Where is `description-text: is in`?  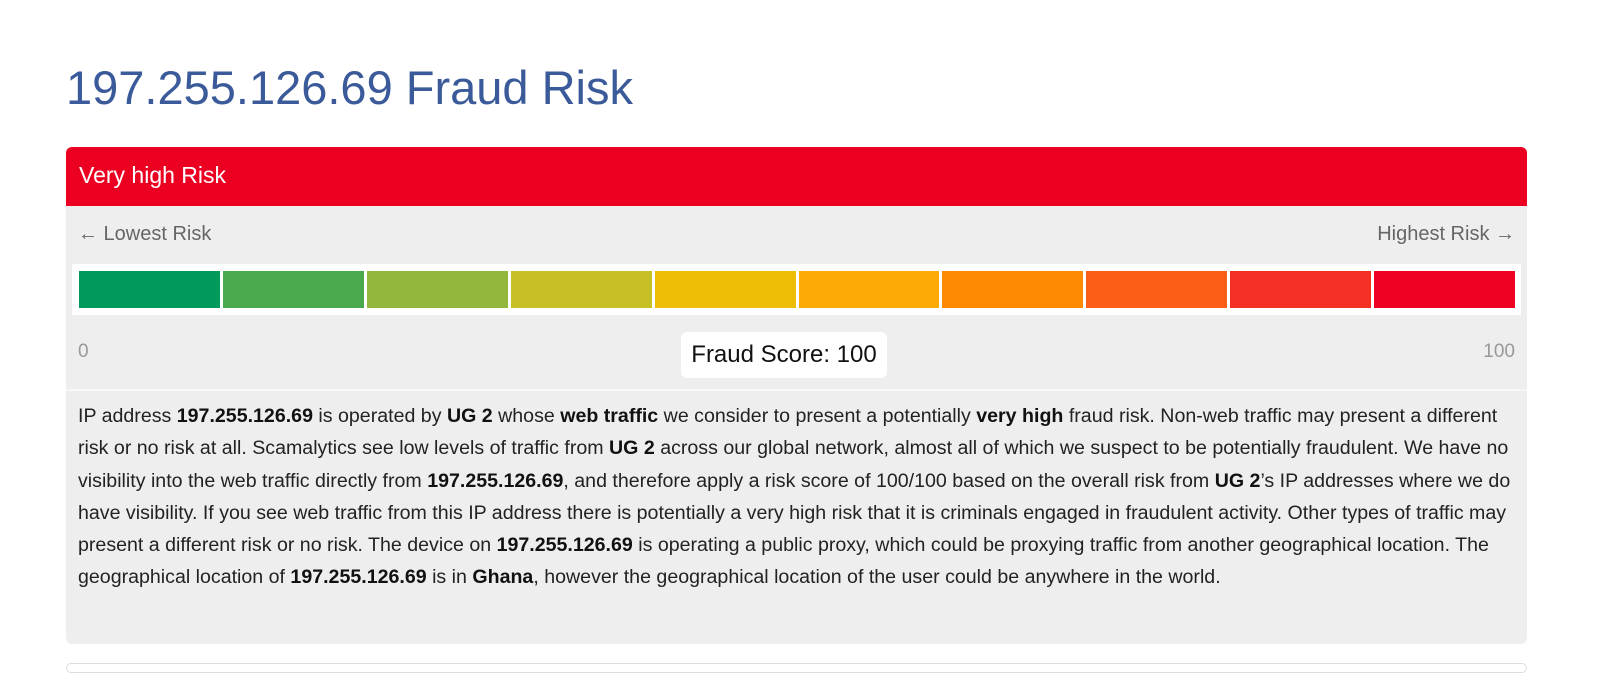
description-text: is in is located at coordinates (449, 577).